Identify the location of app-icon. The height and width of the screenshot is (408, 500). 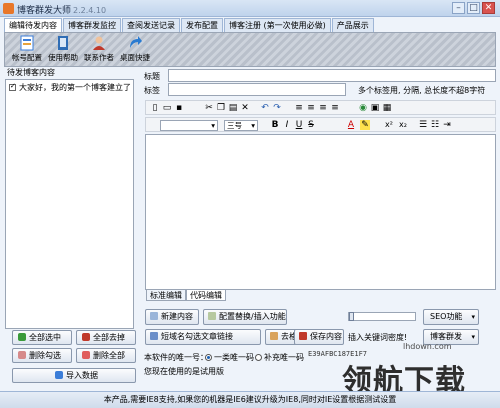
(8, 8).